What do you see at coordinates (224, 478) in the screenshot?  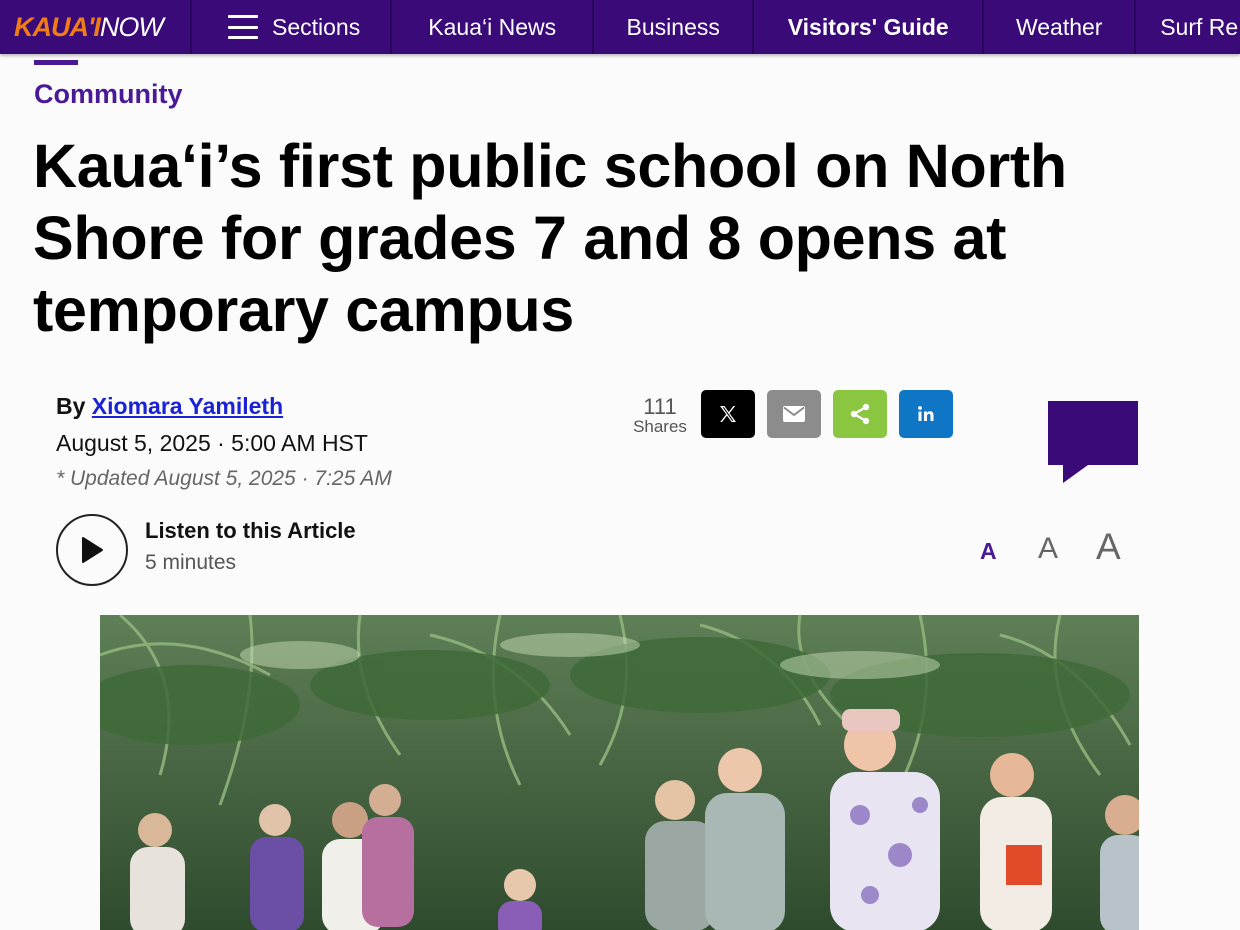 I see `updated-date: * Updated August 5, 2025 · 7:25 AM` at bounding box center [224, 478].